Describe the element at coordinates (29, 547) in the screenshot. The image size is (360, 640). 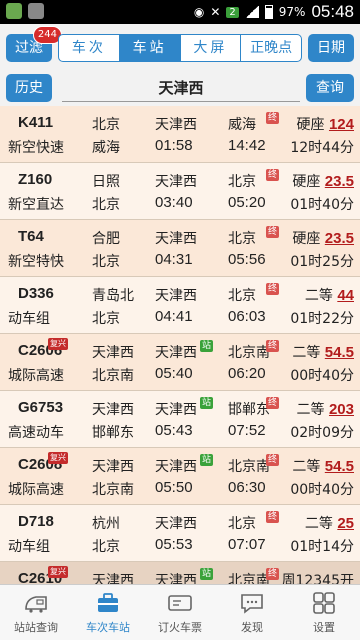
I see `train-type: 动车组` at that location.